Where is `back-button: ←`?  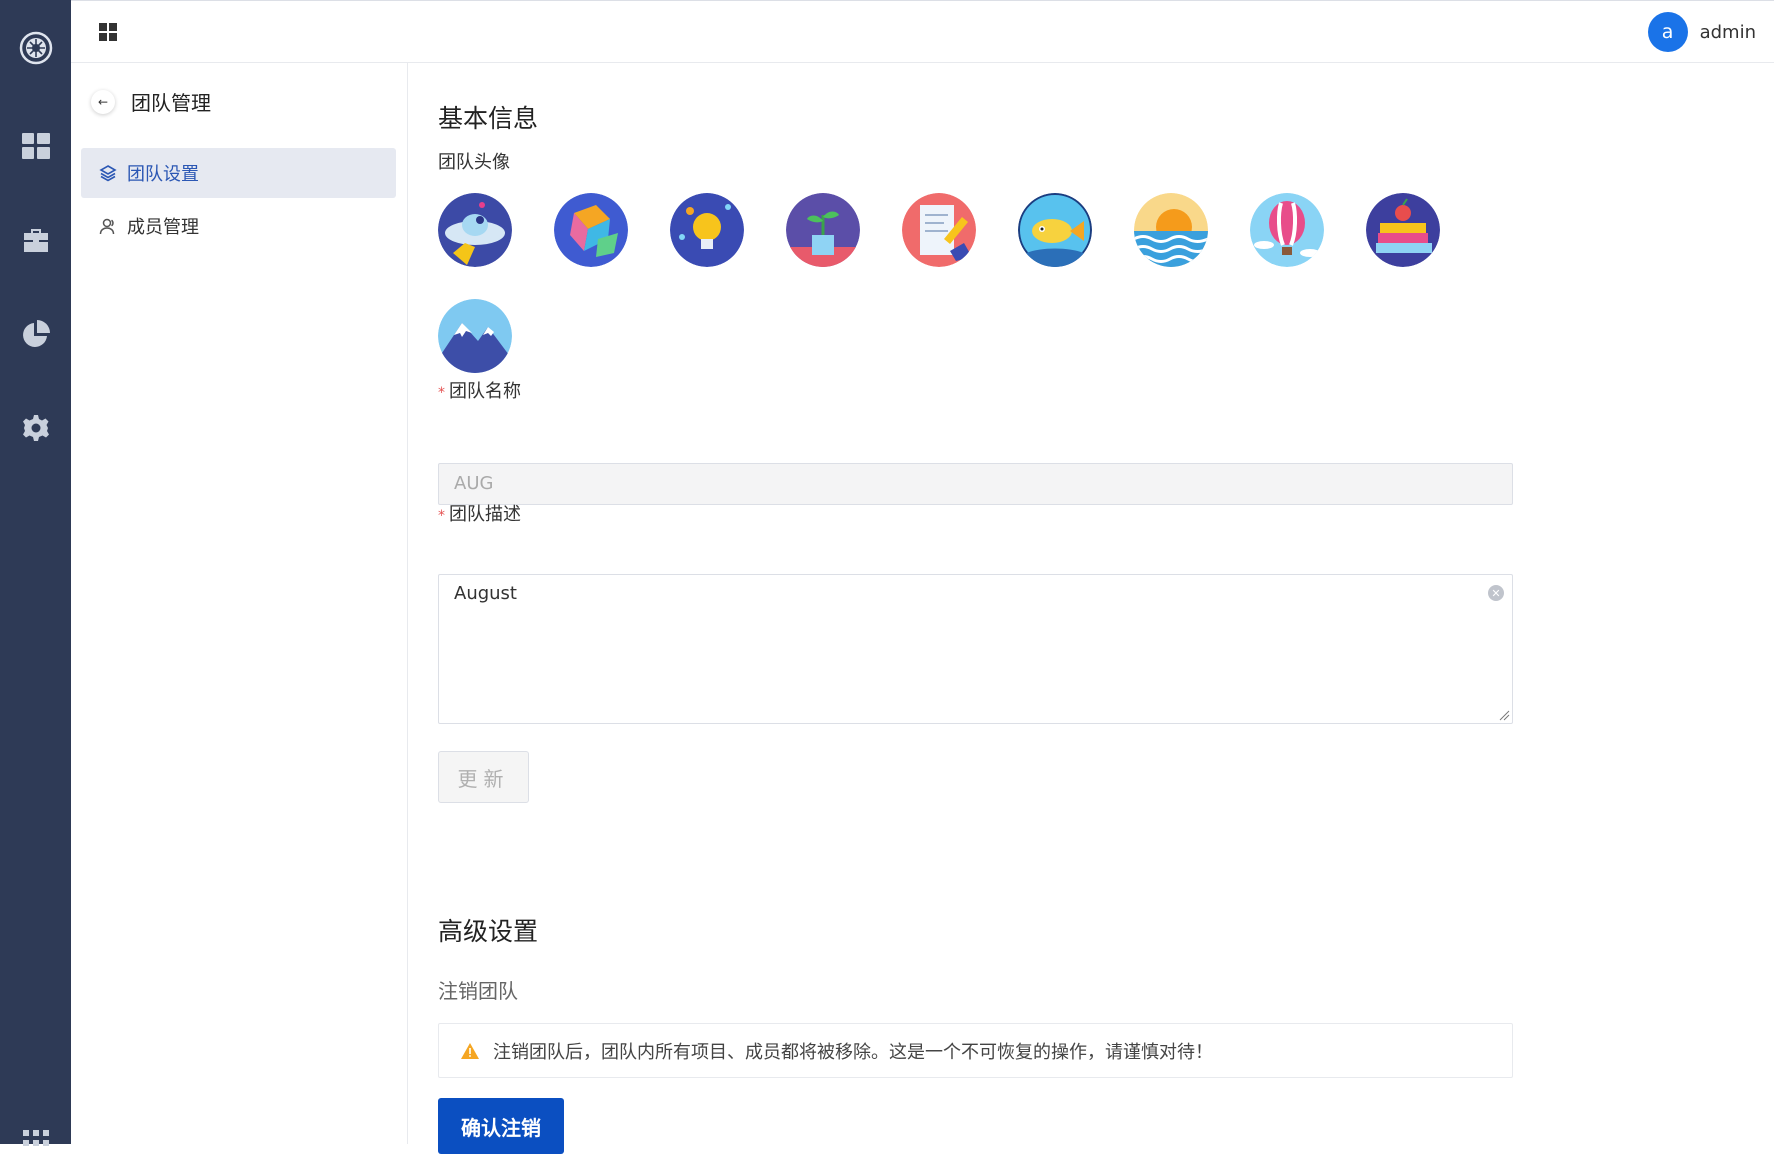 back-button: ← is located at coordinates (103, 101).